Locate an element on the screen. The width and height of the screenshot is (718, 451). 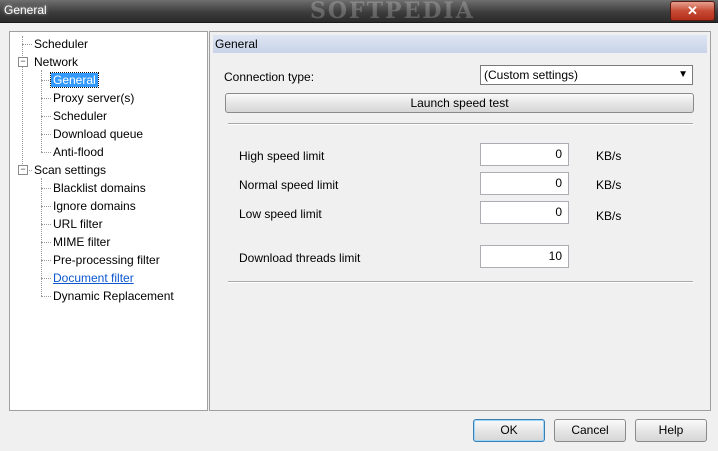
tree-item-label: Scan settings is located at coordinates (70, 170).